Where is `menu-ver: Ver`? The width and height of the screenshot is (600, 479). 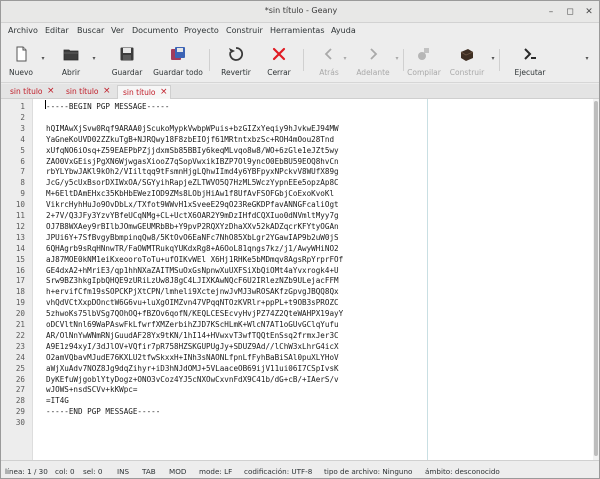
menu-ver: Ver is located at coordinates (117, 30).